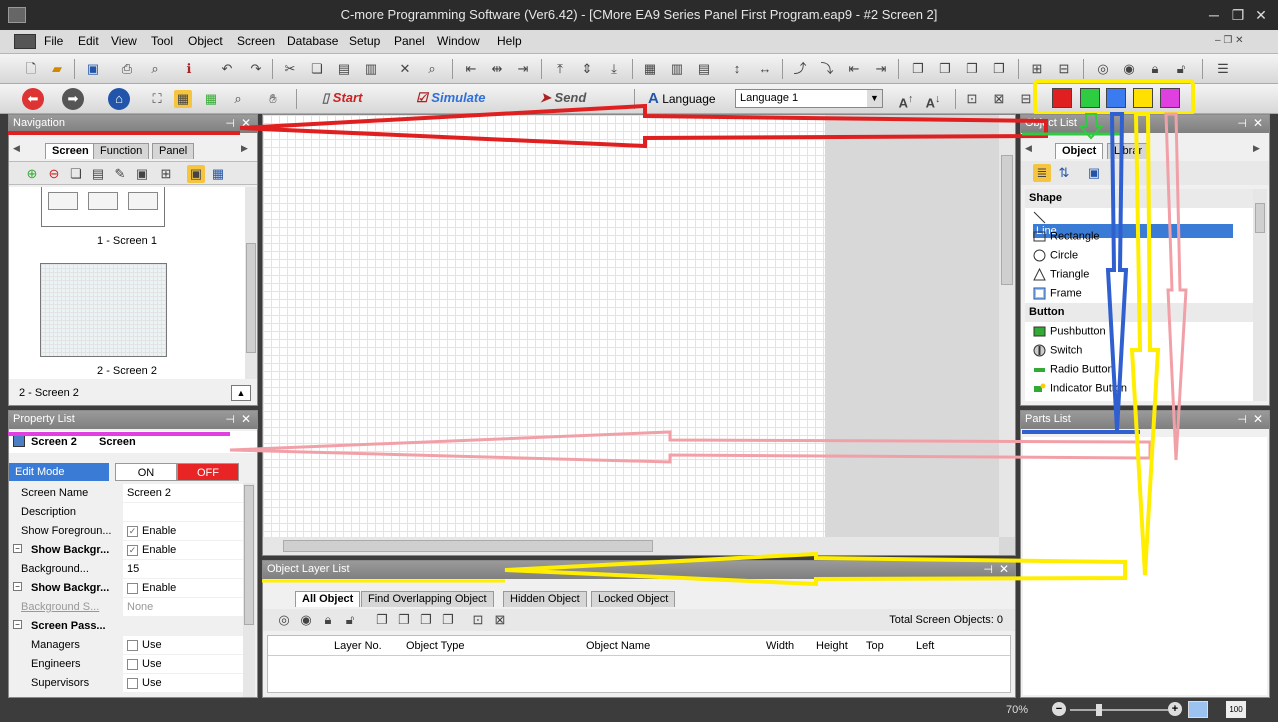  Describe the element at coordinates (1139, 255) in the screenshot. I see `object-item-circle: Circle` at that location.